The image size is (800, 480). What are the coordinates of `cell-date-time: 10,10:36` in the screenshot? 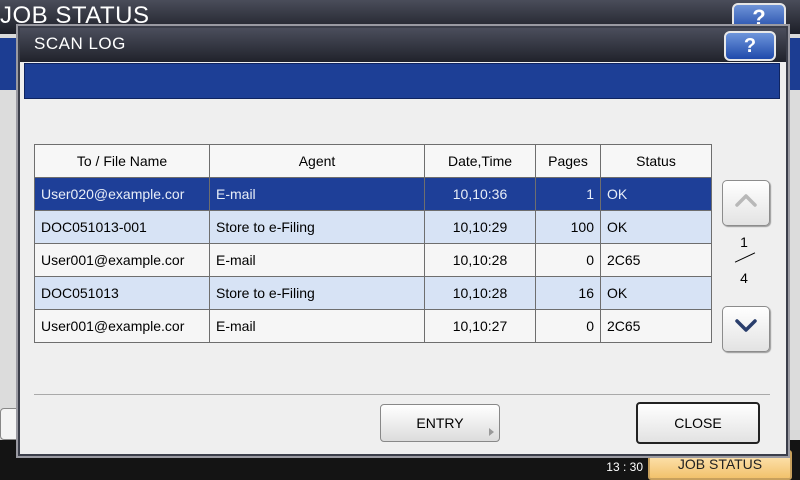 It's located at (480, 194).